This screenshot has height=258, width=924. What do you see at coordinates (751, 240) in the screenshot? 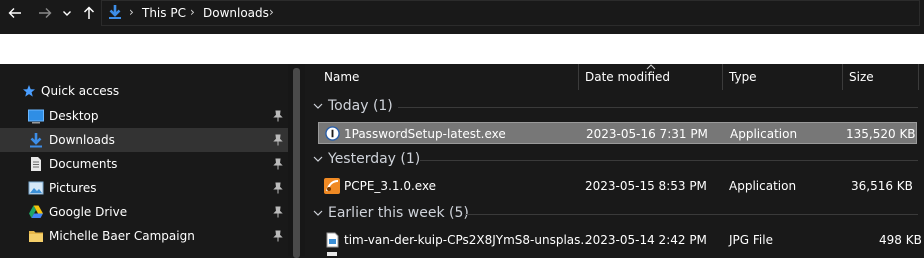
I see `file-type: JPG File` at bounding box center [751, 240].